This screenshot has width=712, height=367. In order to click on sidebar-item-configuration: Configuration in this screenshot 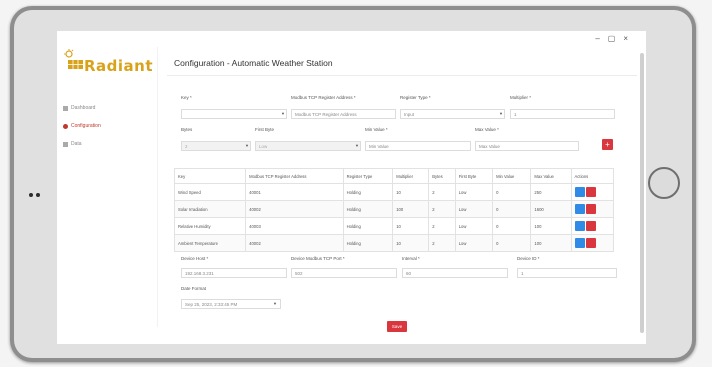, I will do `click(82, 126)`.